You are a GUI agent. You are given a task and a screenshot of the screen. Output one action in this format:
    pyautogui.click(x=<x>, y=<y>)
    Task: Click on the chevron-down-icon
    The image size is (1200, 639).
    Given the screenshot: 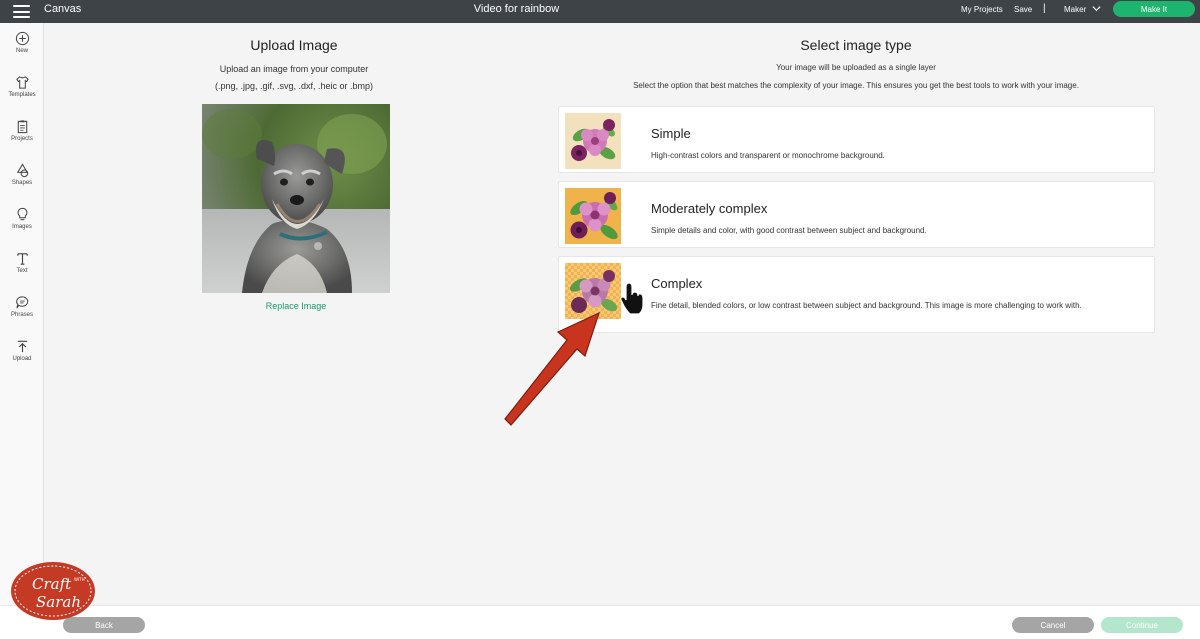 What is the action you would take?
    pyautogui.click(x=1096, y=8)
    